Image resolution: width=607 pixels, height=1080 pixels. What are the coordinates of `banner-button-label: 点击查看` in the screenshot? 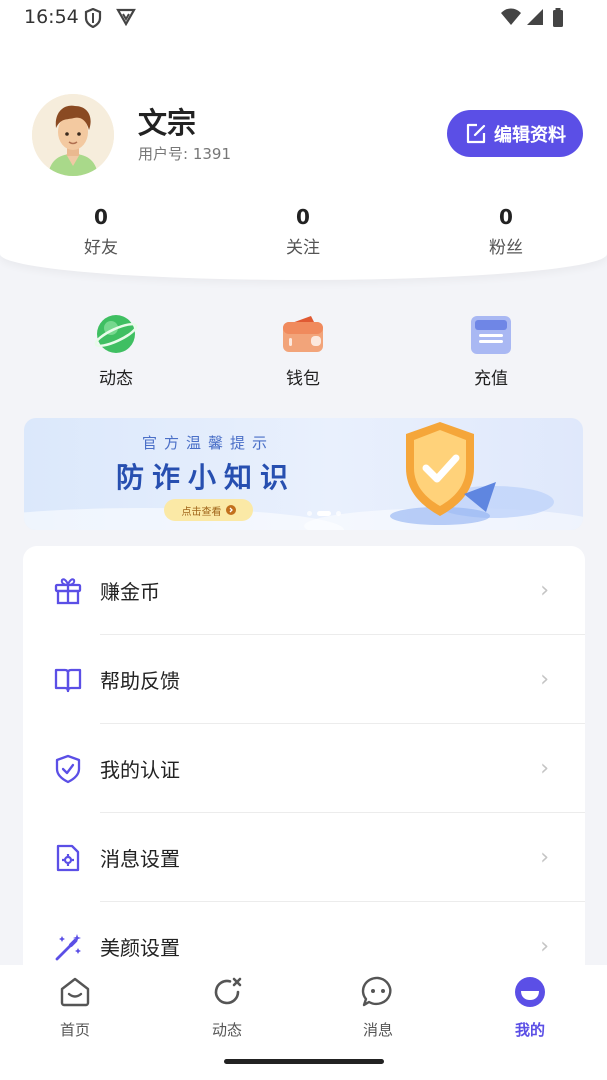 It's located at (201, 512).